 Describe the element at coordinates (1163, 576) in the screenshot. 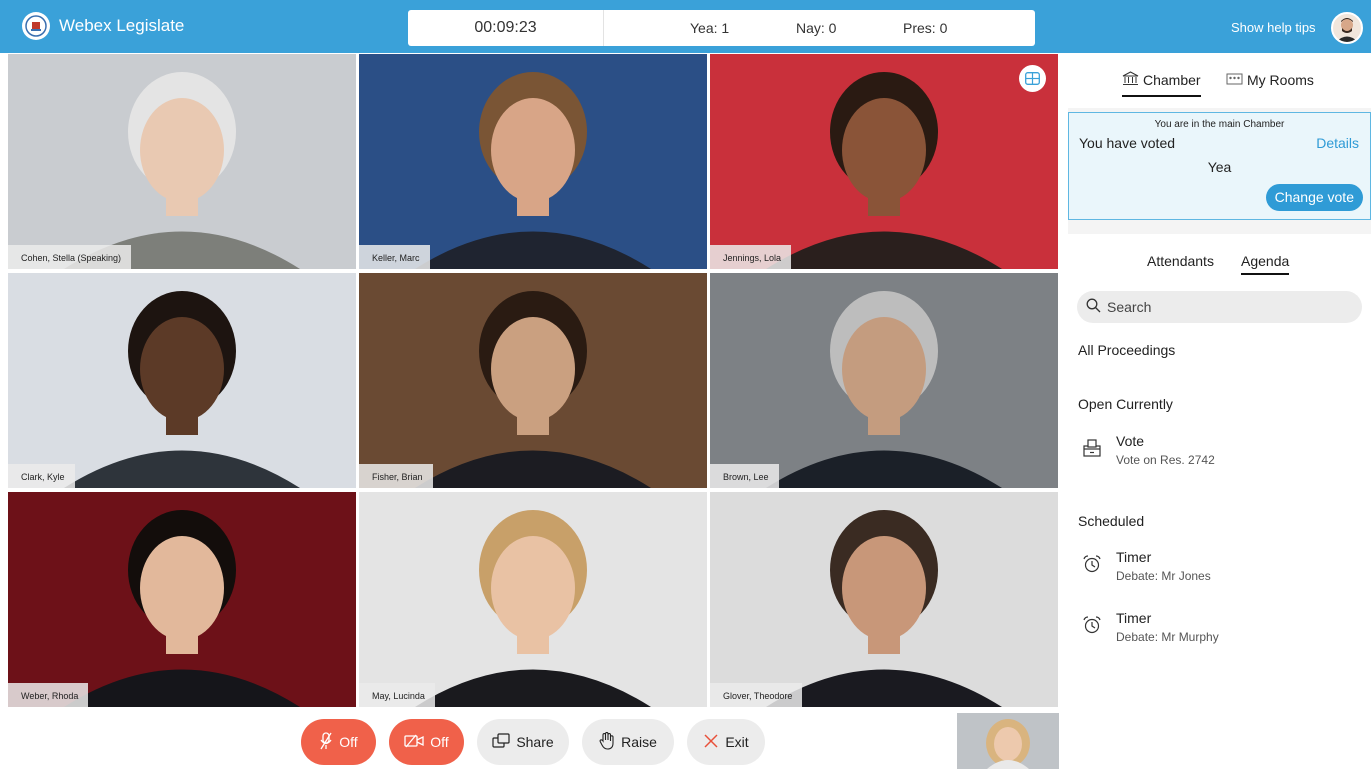

I see `agenda-item-subtitle: Debate: Mr Jones` at that location.